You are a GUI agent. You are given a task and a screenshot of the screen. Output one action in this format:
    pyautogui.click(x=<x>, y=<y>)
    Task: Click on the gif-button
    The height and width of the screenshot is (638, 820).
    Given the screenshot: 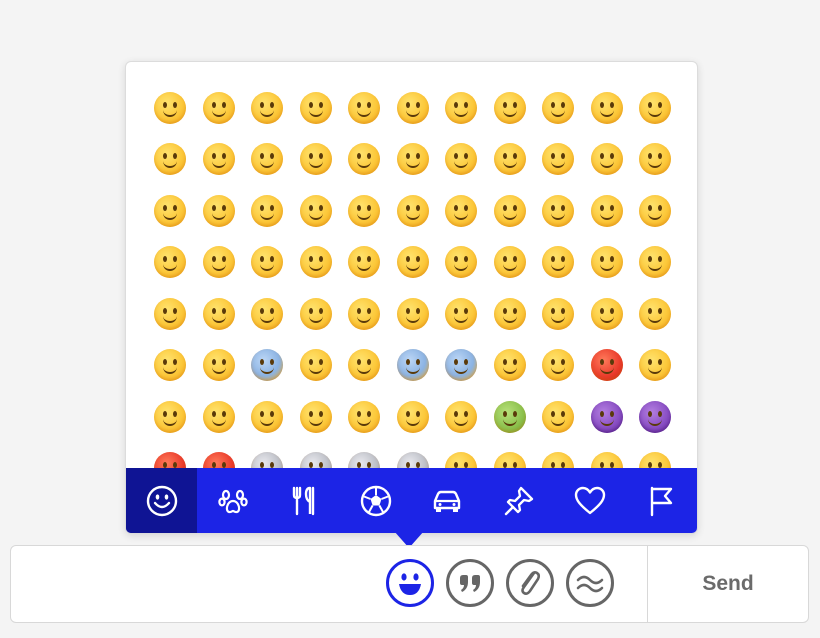 What is the action you would take?
    pyautogui.click(x=590, y=583)
    